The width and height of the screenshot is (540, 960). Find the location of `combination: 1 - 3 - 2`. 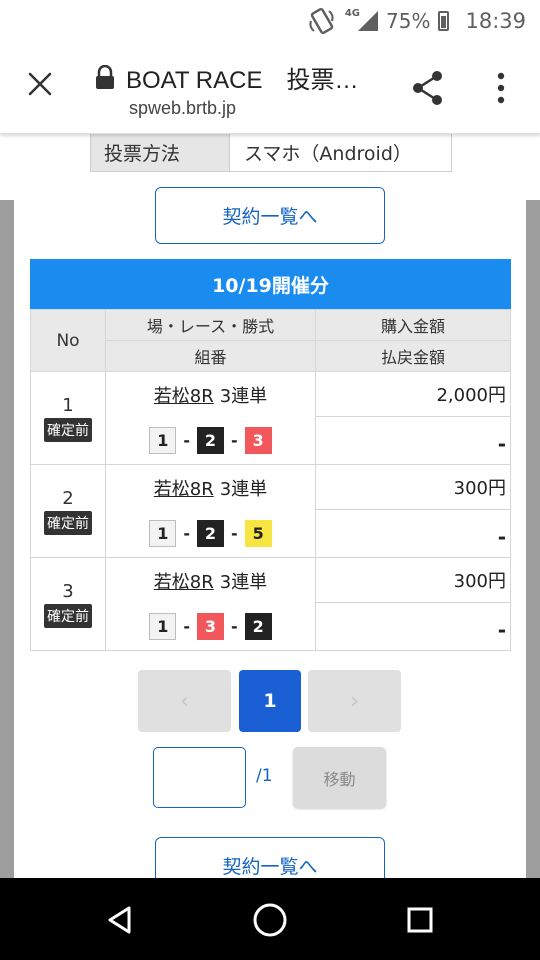

combination: 1 - 3 - 2 is located at coordinates (210, 626).